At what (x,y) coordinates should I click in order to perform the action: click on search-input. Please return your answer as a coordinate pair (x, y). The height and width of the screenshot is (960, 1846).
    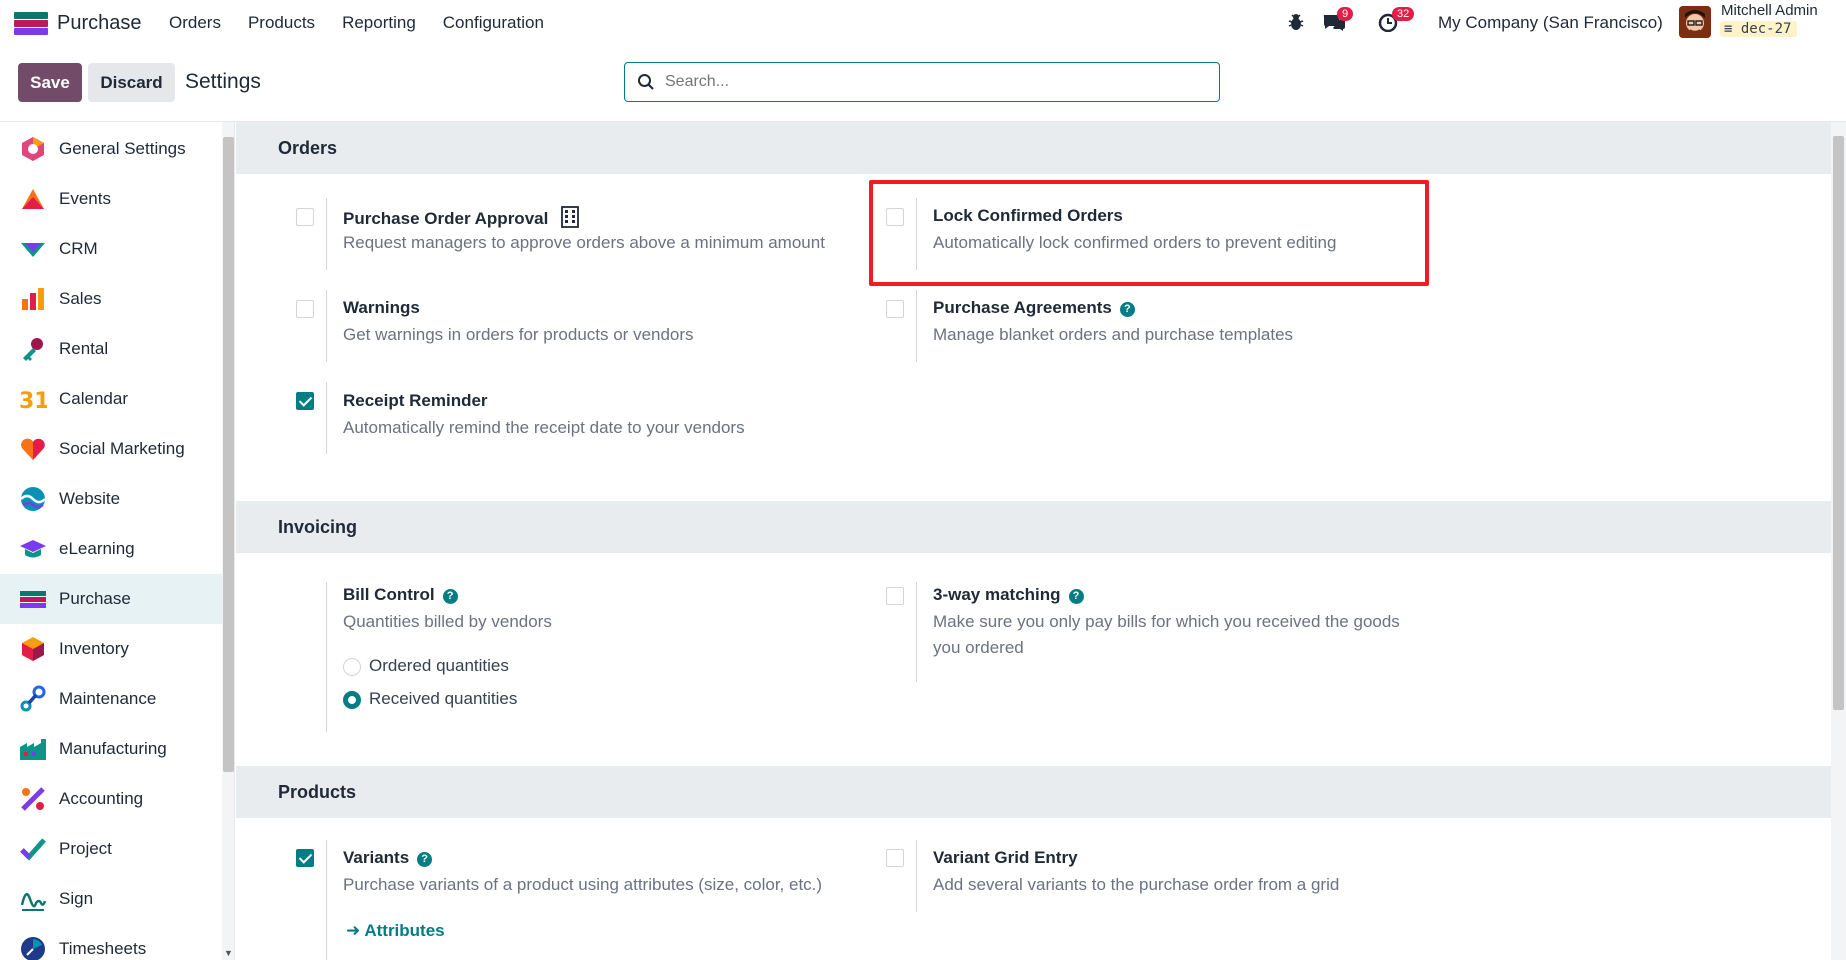
    Looking at the image, I should click on (935, 82).